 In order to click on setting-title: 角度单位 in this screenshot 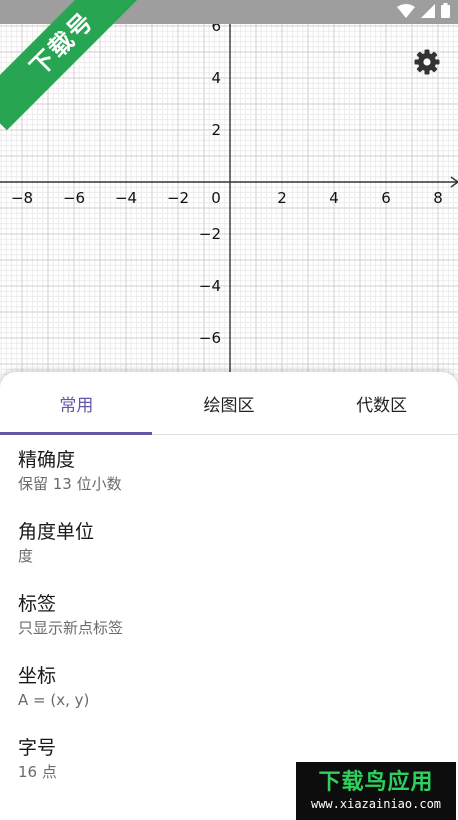, I will do `click(56, 532)`.